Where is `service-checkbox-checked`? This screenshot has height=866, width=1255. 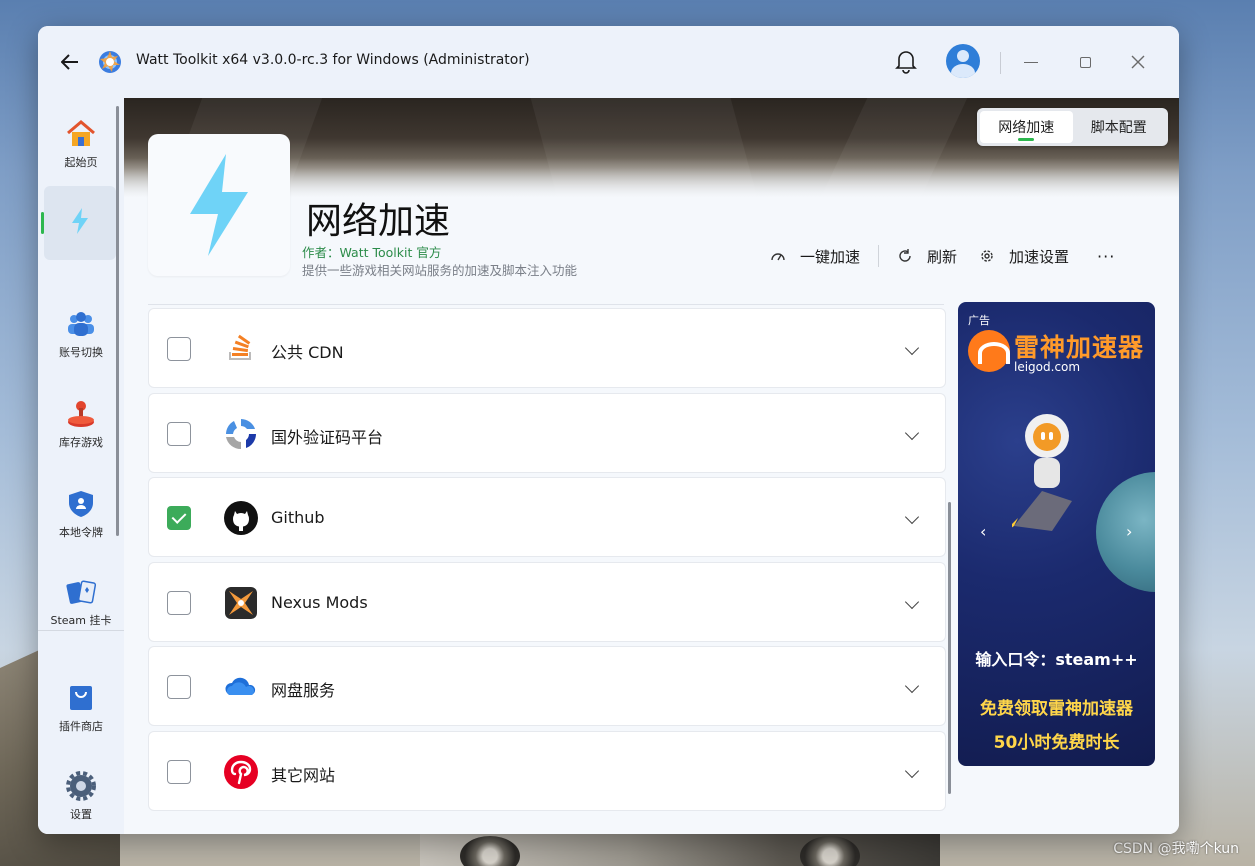
service-checkbox-checked is located at coordinates (179, 518).